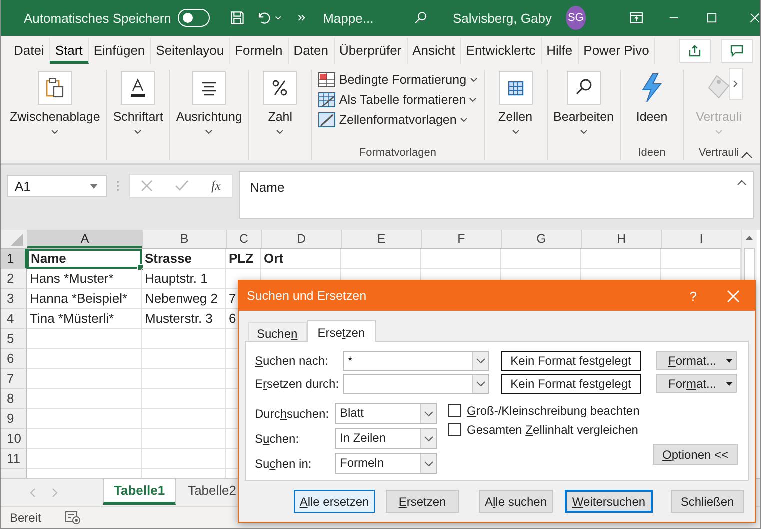  I want to click on row-header: 6, so click(14, 359).